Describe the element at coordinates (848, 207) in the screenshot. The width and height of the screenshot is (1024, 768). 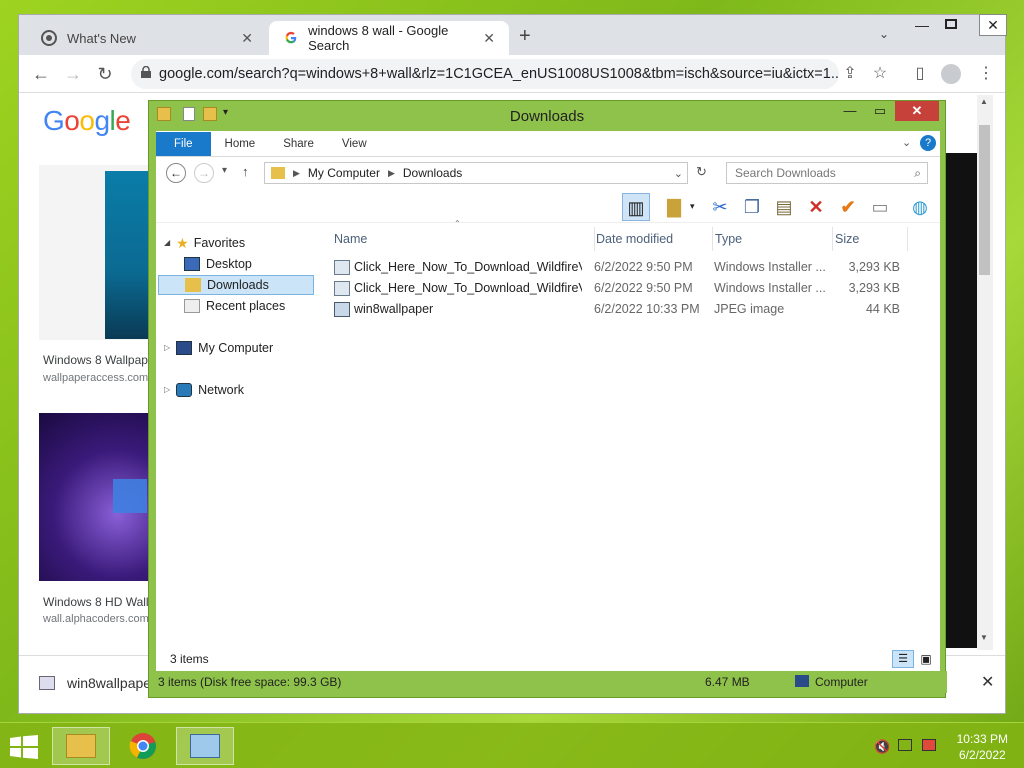
I see `checkmark-icon: ✔` at that location.